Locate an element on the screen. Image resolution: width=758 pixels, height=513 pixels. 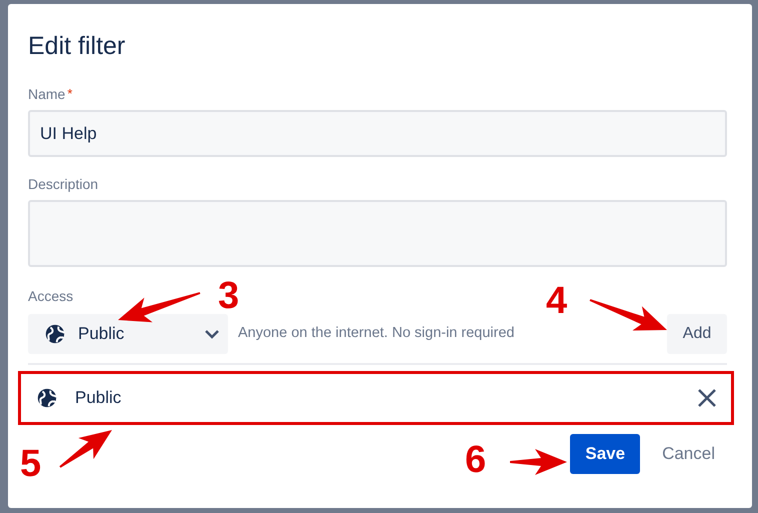
chevron-down-icon is located at coordinates (212, 334).